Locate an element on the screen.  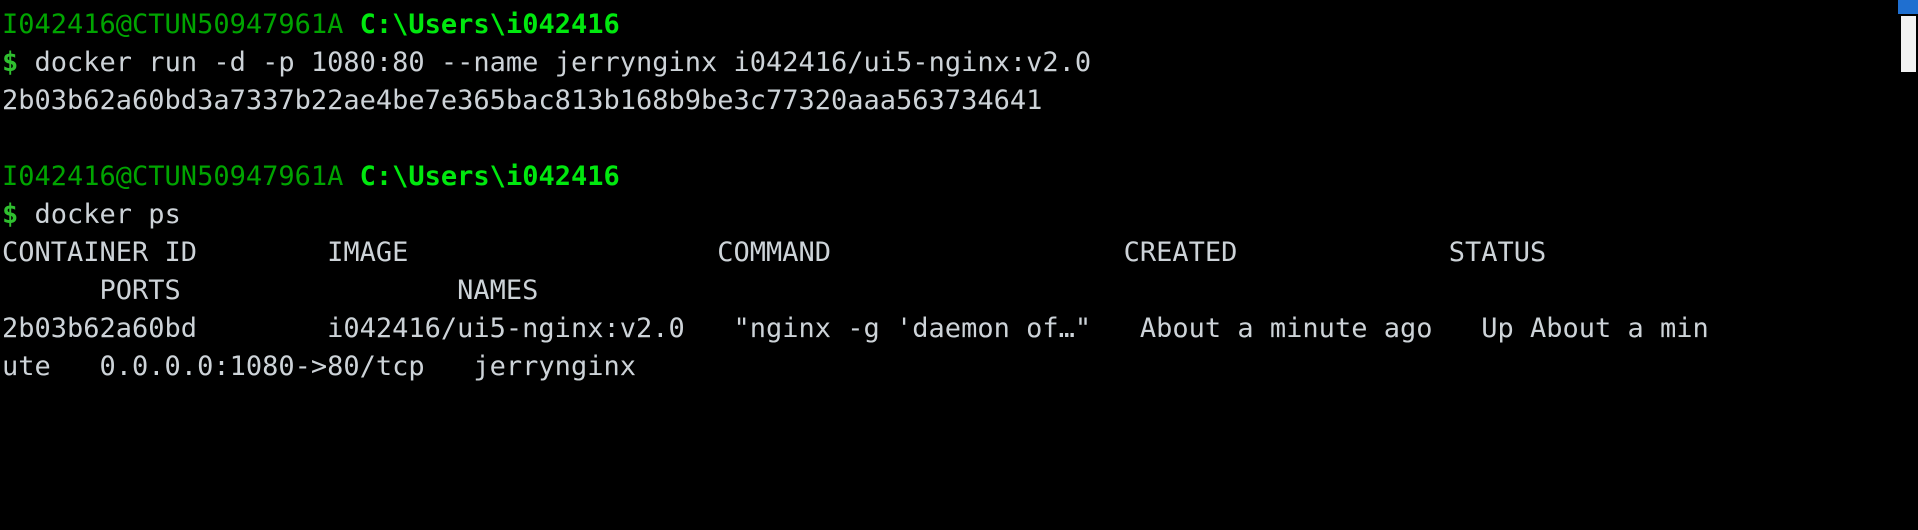
scrollbar is located at coordinates (1908, 265).